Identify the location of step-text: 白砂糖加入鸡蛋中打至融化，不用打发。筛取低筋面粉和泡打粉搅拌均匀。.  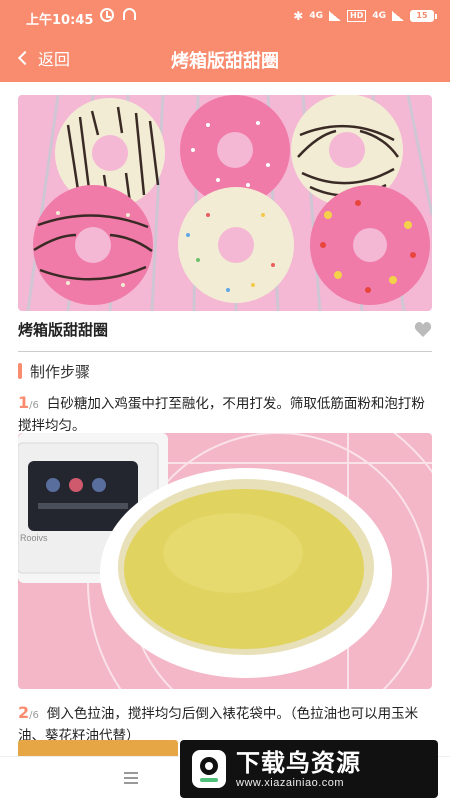
(221, 415).